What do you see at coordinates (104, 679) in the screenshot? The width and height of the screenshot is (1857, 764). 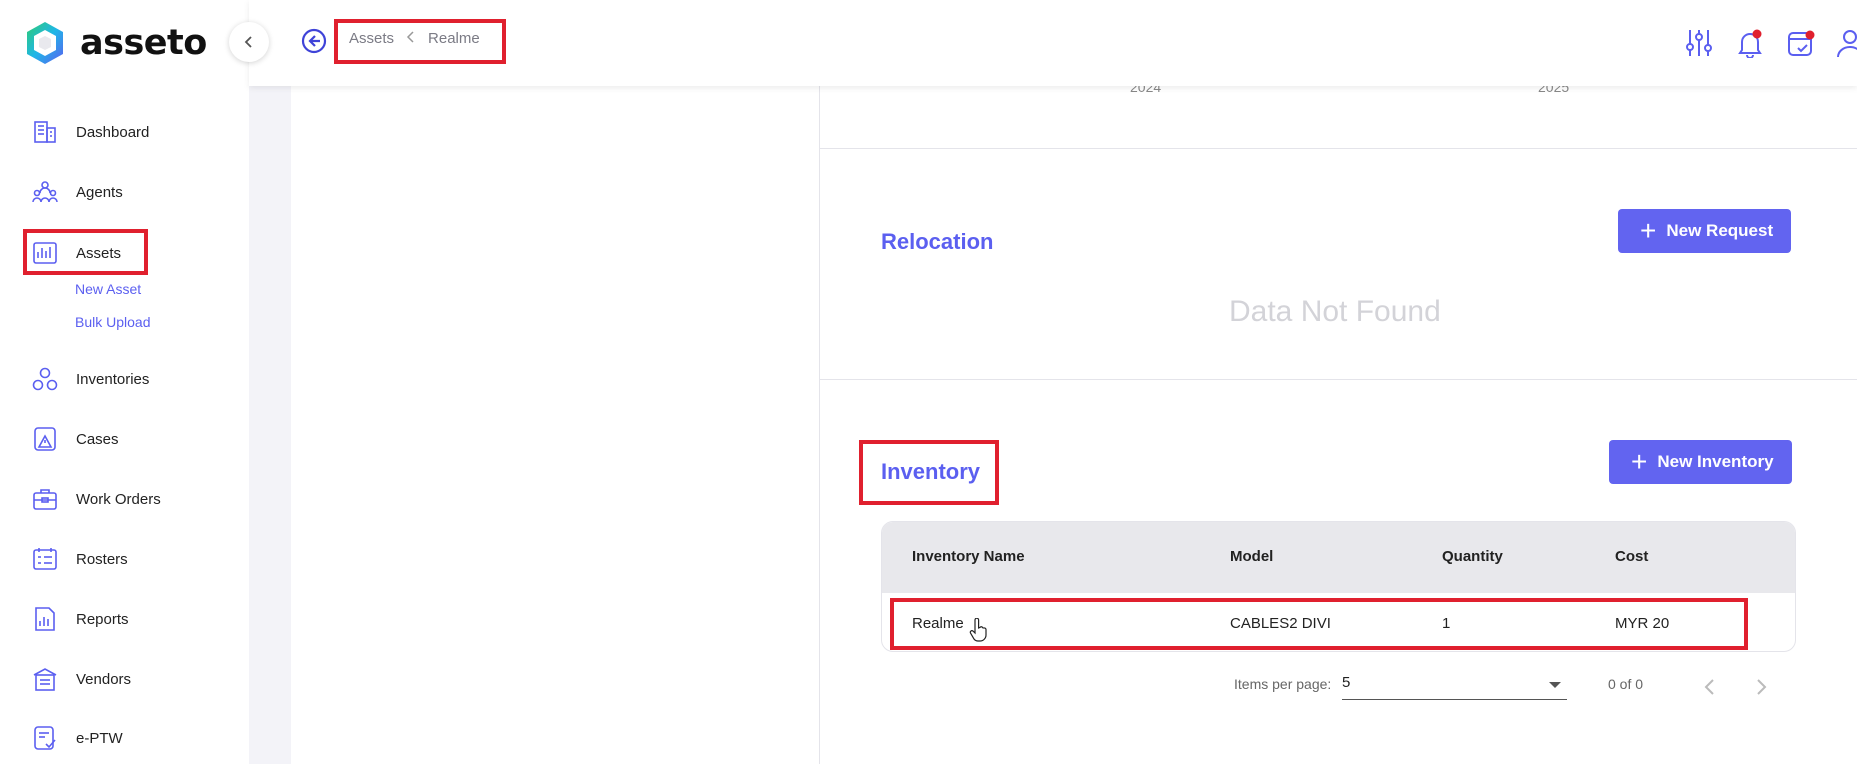 I see `sidebar-item-label: Vendors` at bounding box center [104, 679].